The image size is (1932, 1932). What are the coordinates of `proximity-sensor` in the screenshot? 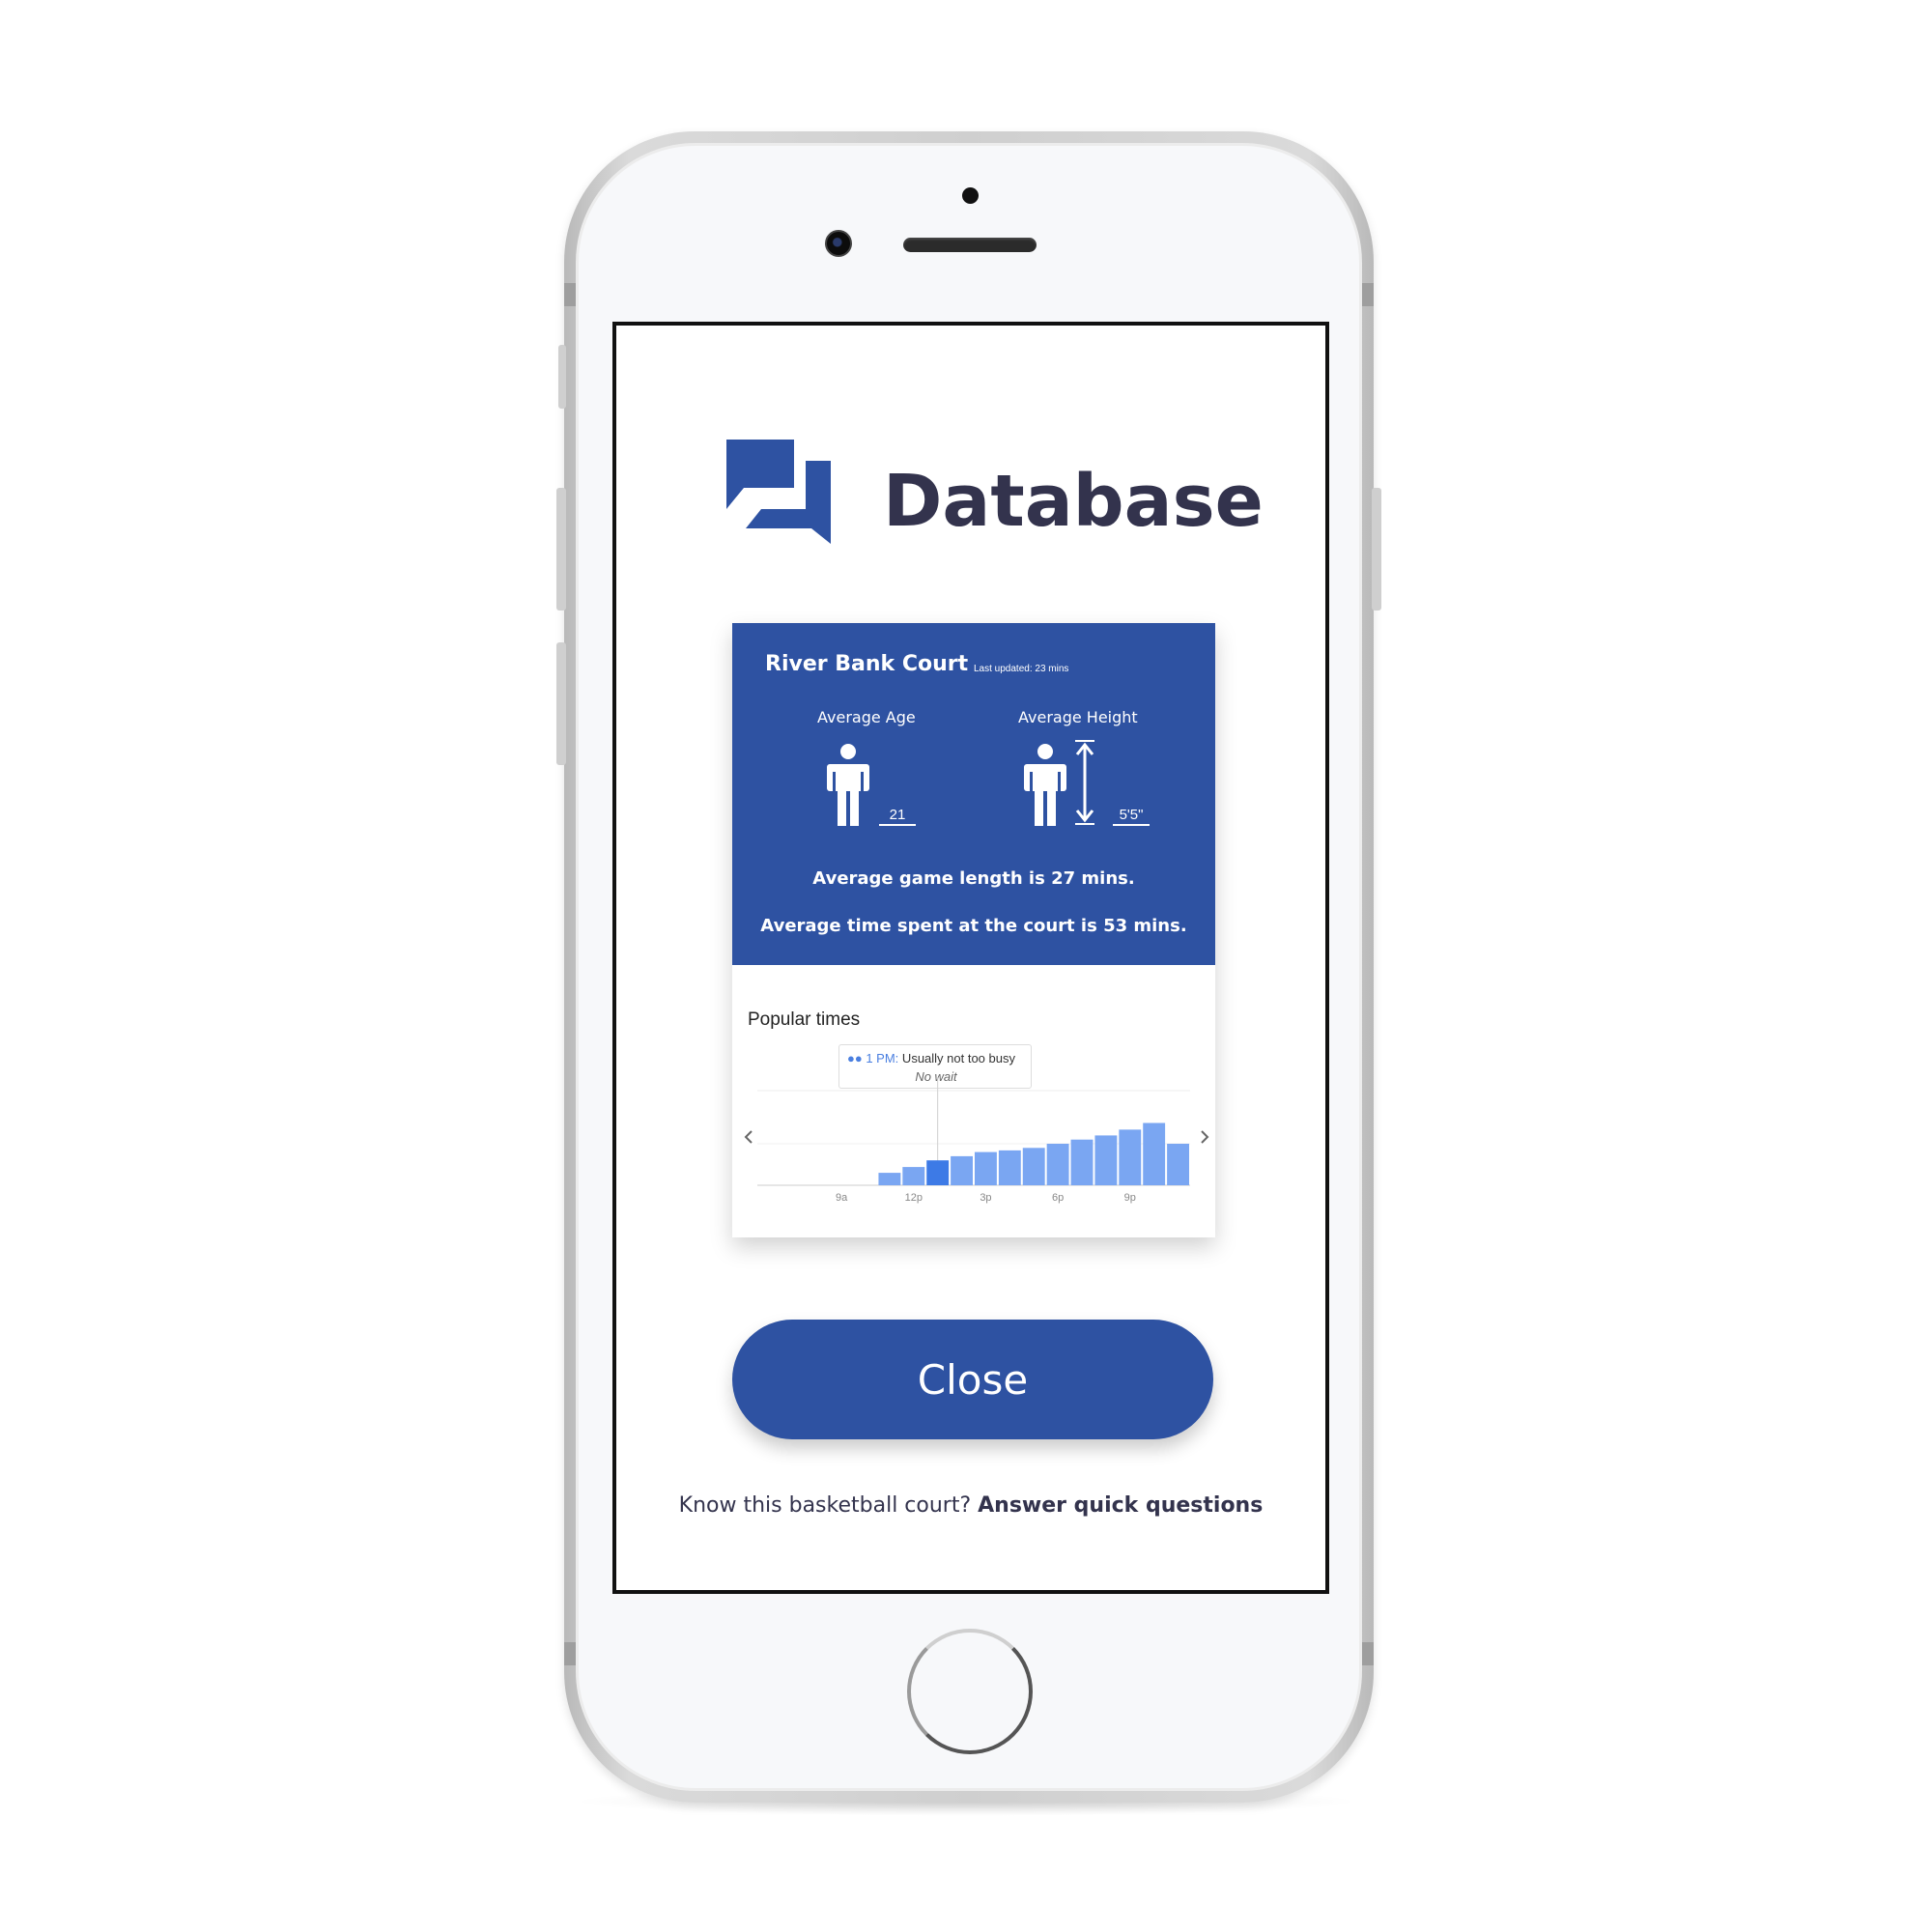 It's located at (970, 195).